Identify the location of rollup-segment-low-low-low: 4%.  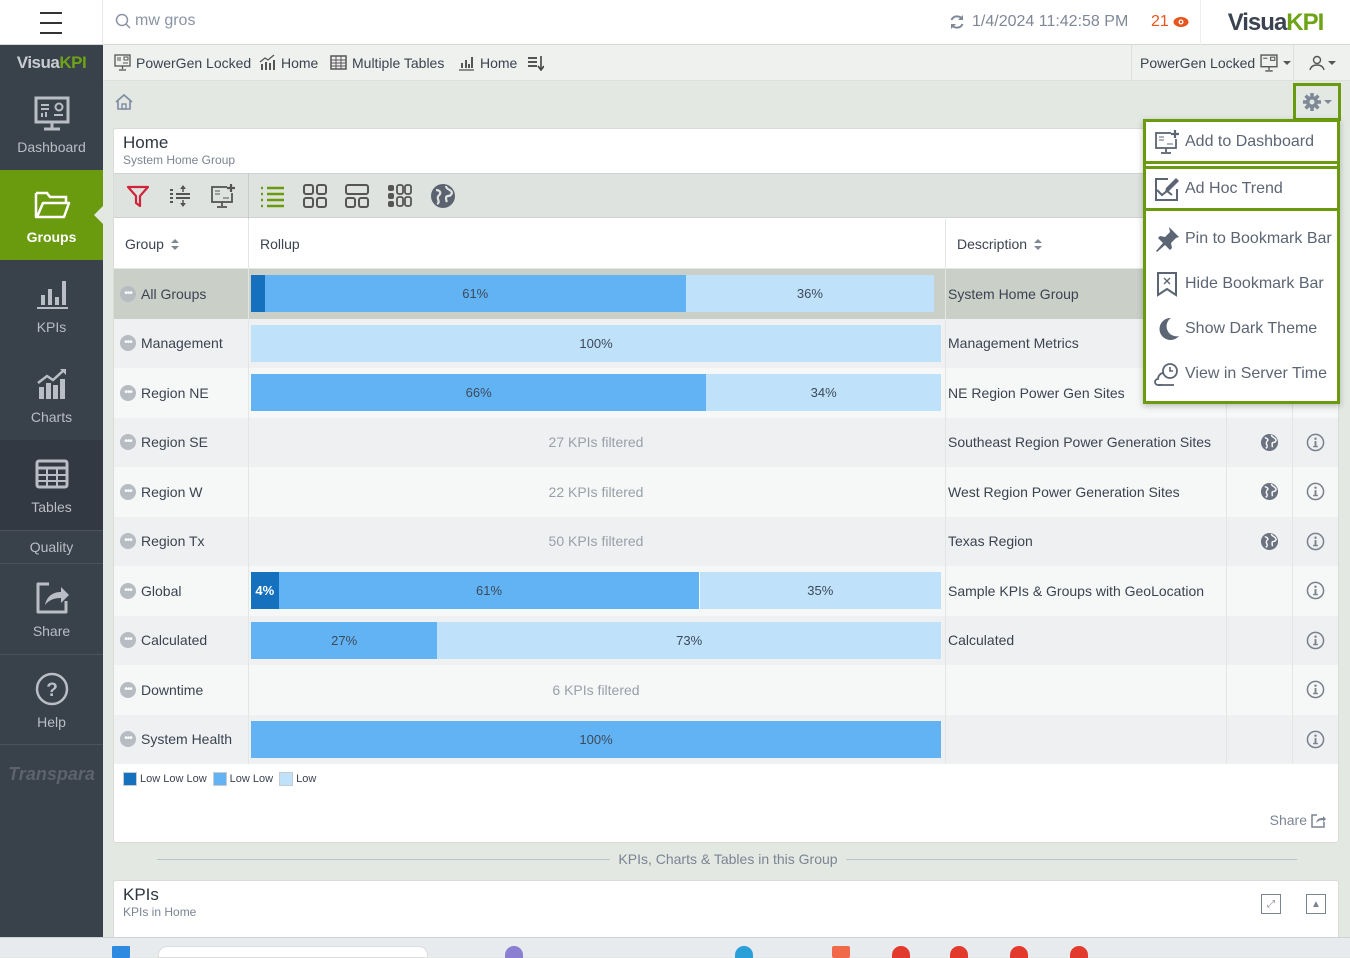
(265, 590).